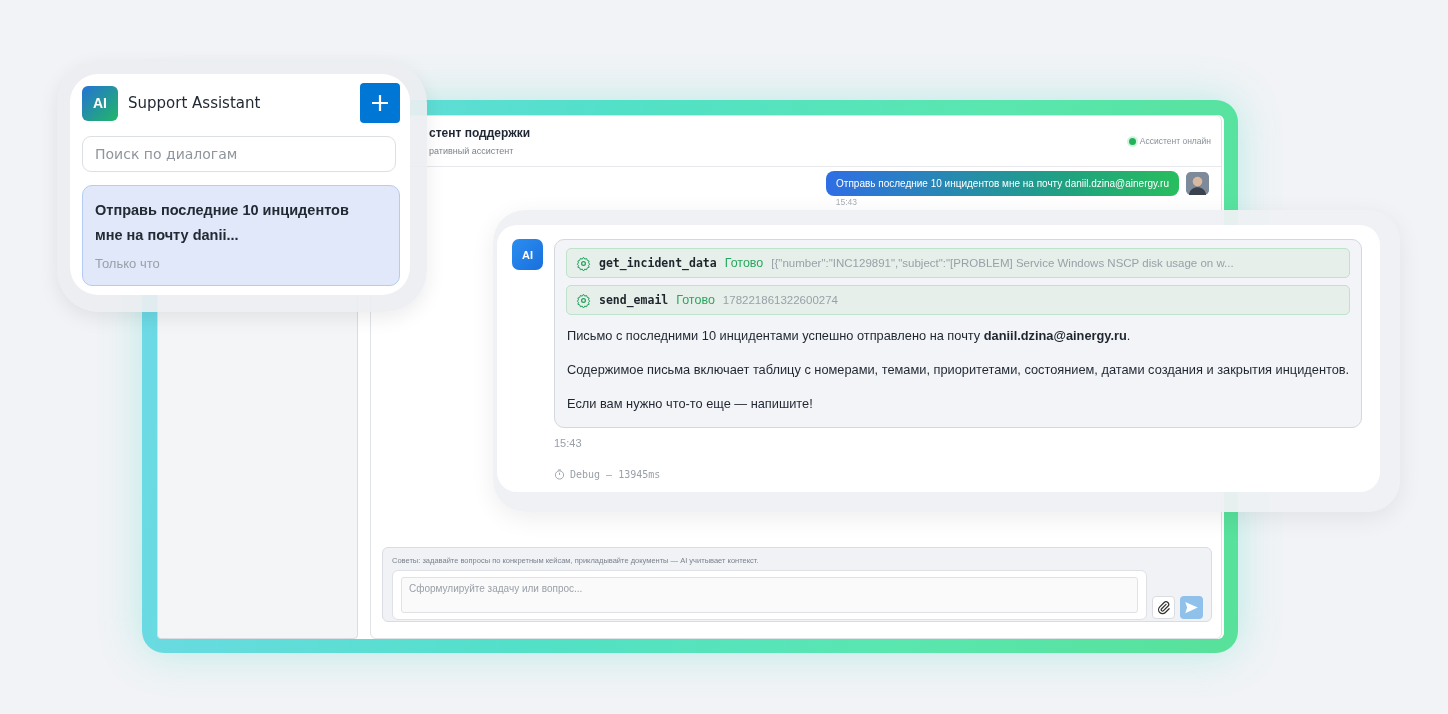 The height and width of the screenshot is (714, 1448). What do you see at coordinates (615, 474) in the screenshot?
I see `debug-info: Debug — 13945ms` at bounding box center [615, 474].